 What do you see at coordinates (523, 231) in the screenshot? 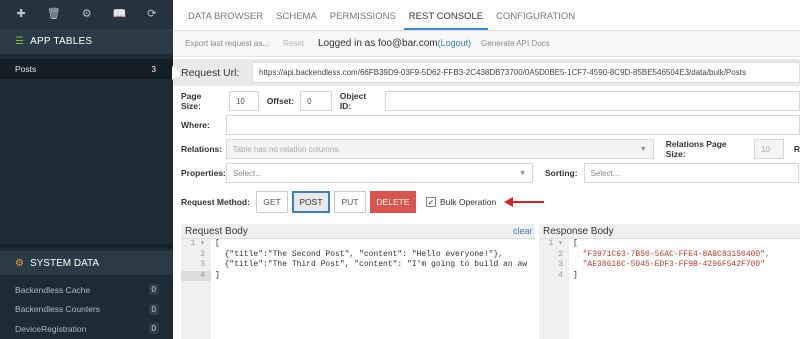
I see `clear-link: clear` at bounding box center [523, 231].